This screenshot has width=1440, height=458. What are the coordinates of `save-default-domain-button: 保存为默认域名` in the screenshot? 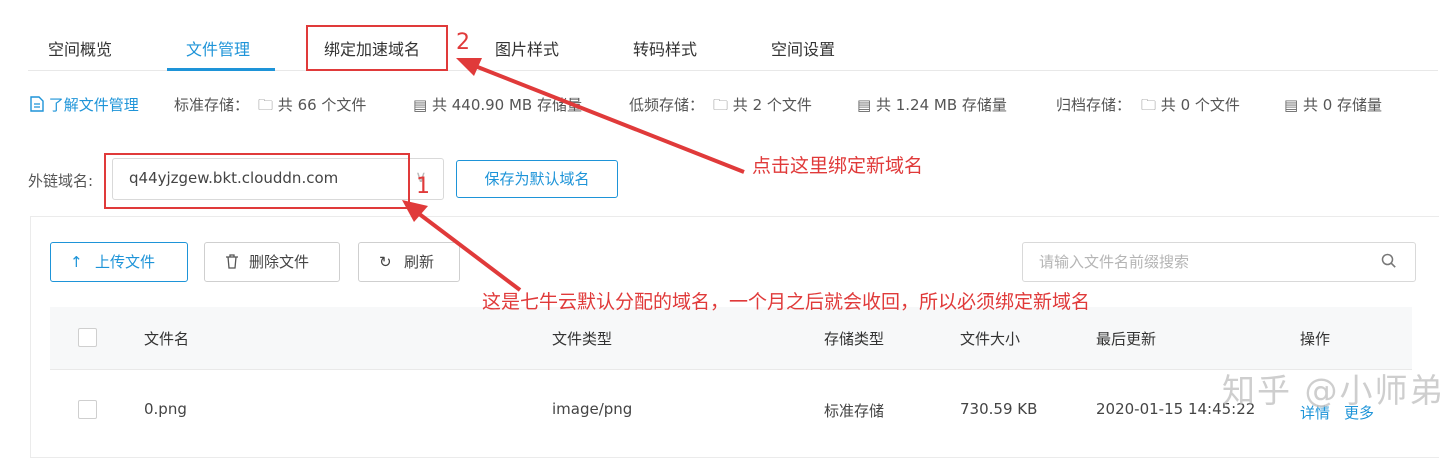 It's located at (537, 179).